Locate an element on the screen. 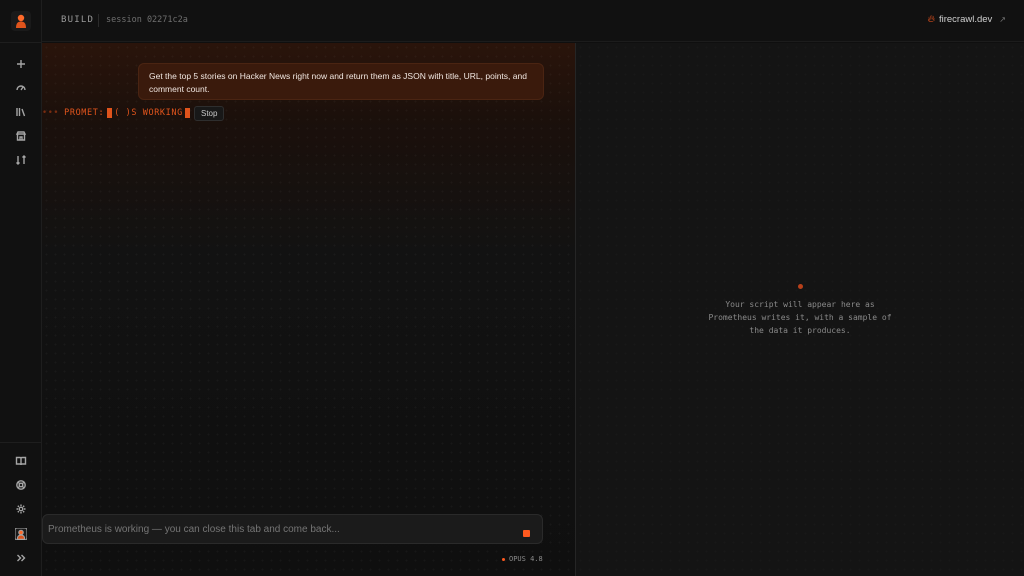 Image resolution: width=1024 pixels, height=576 pixels. composer is located at coordinates (292, 529).